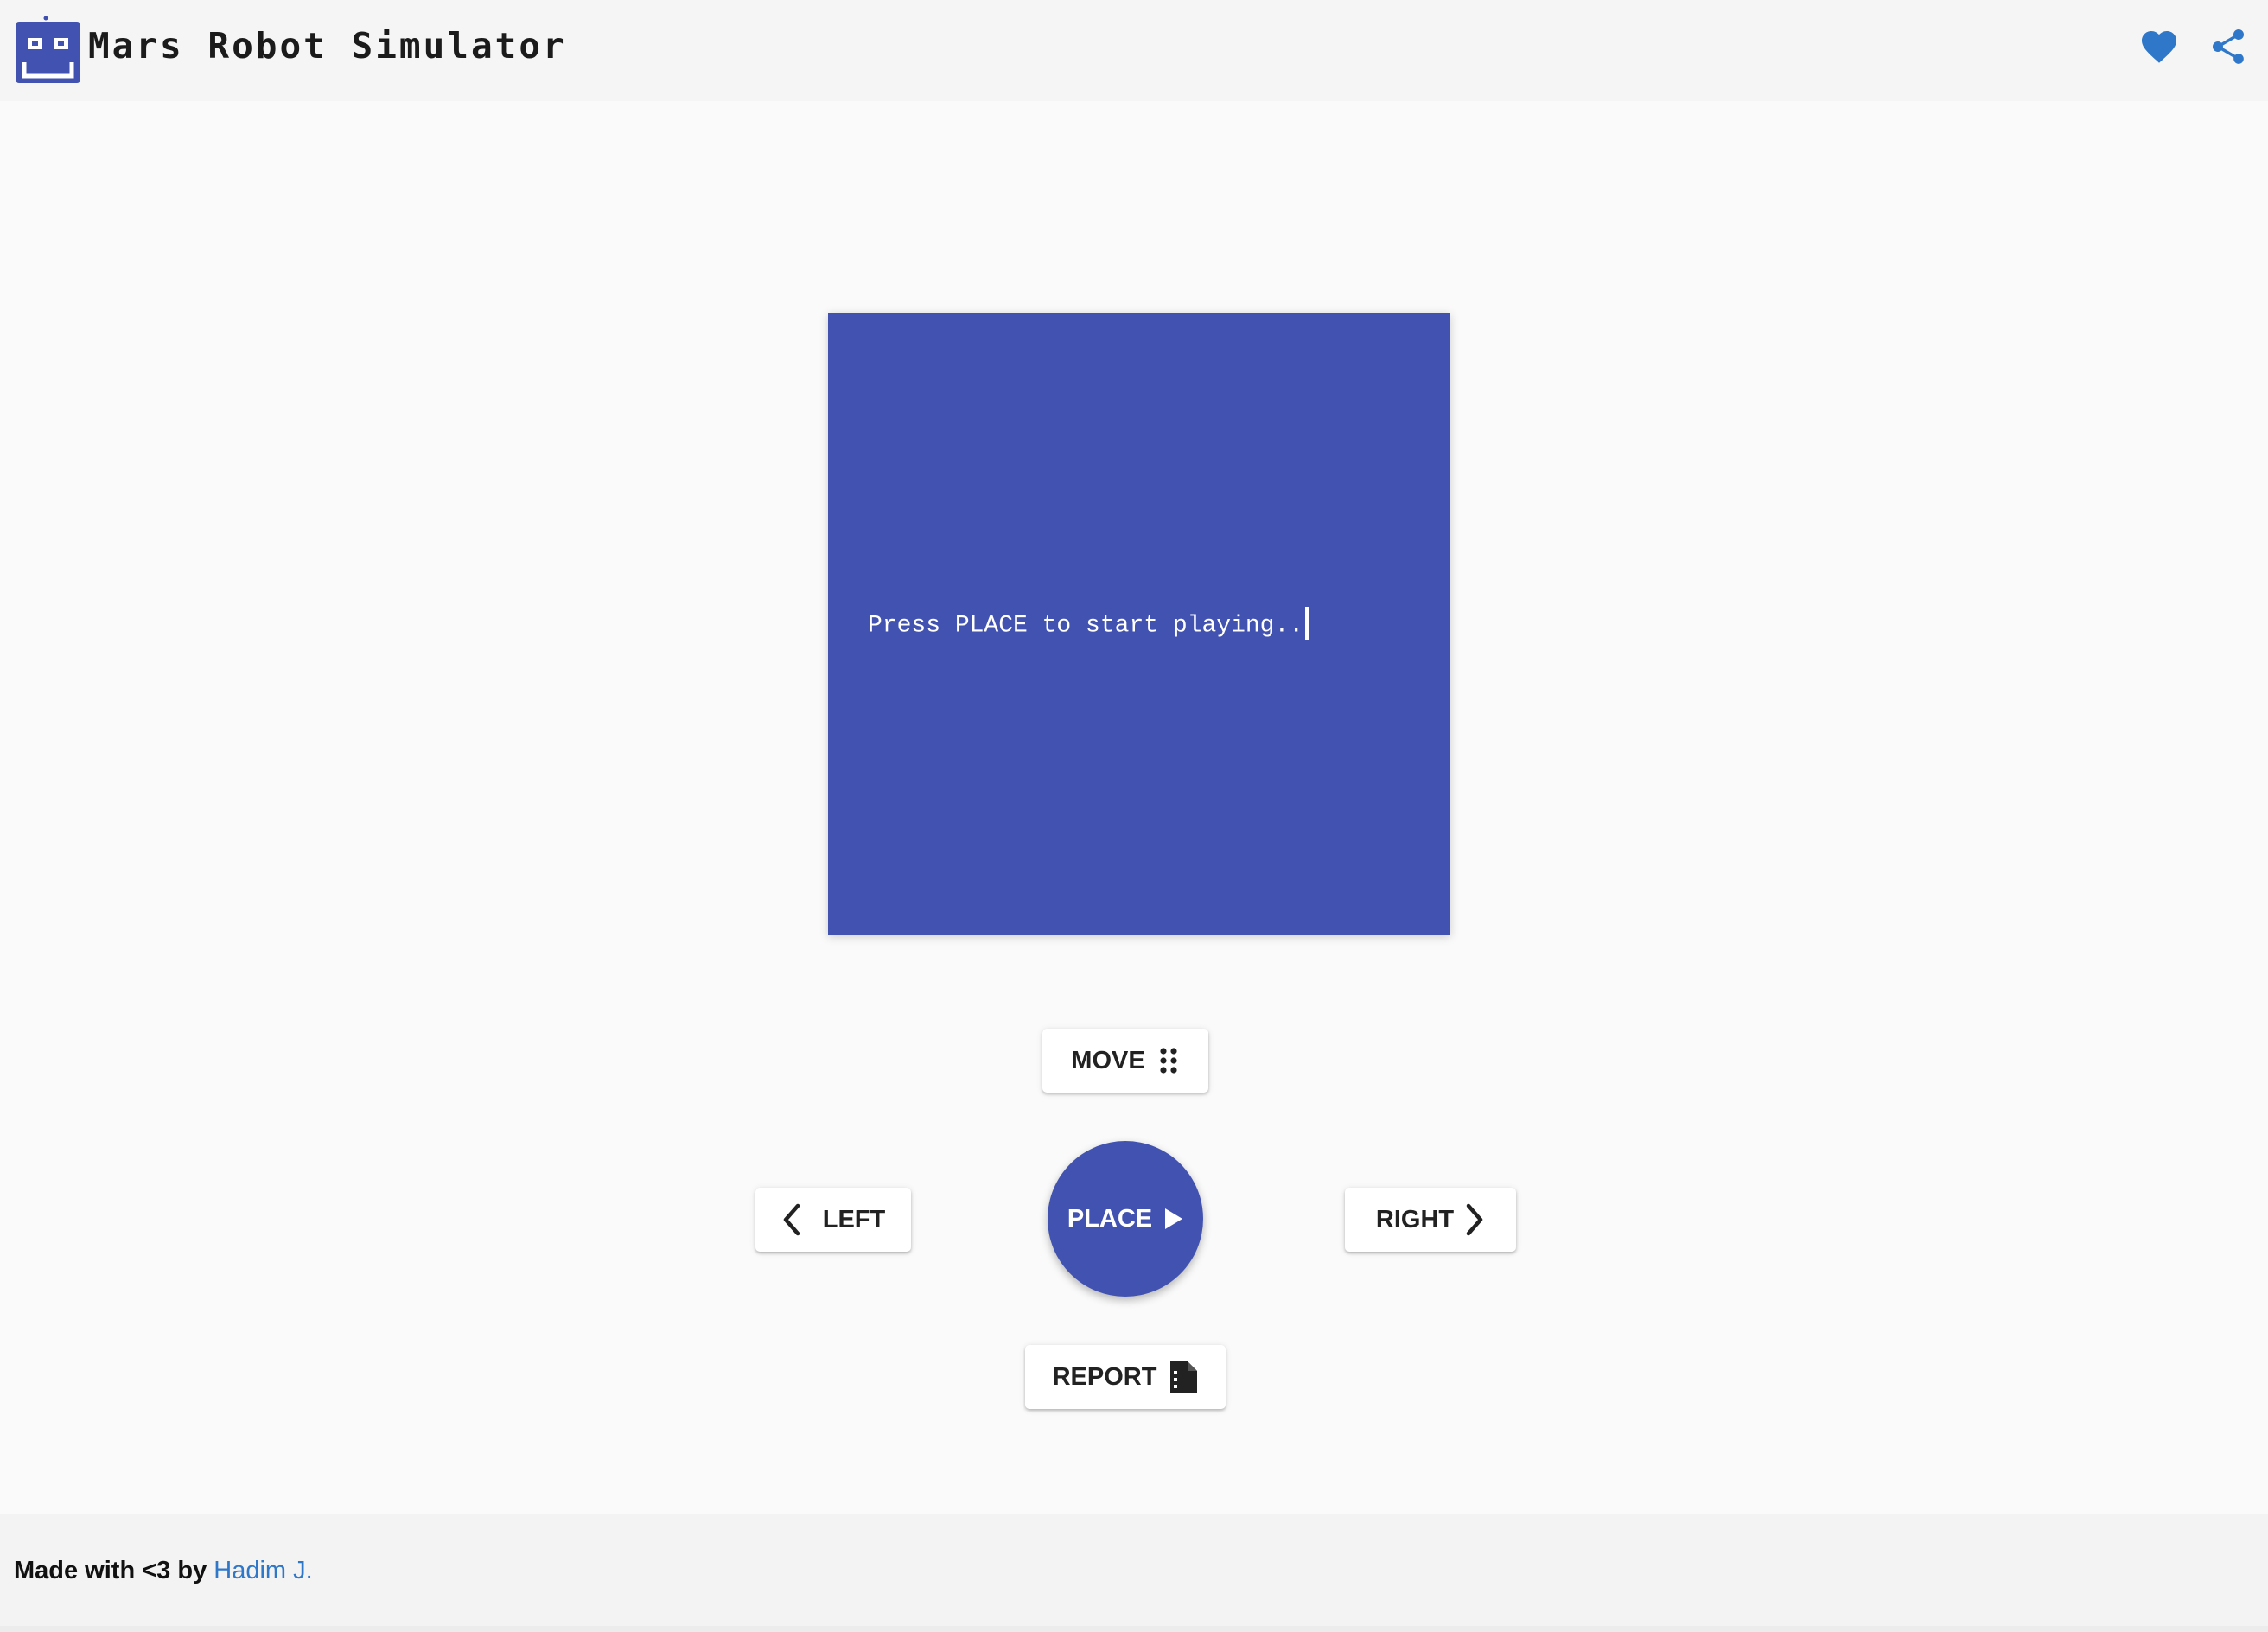 The width and height of the screenshot is (2268, 1632). I want to click on left-button: LEFT, so click(833, 1220).